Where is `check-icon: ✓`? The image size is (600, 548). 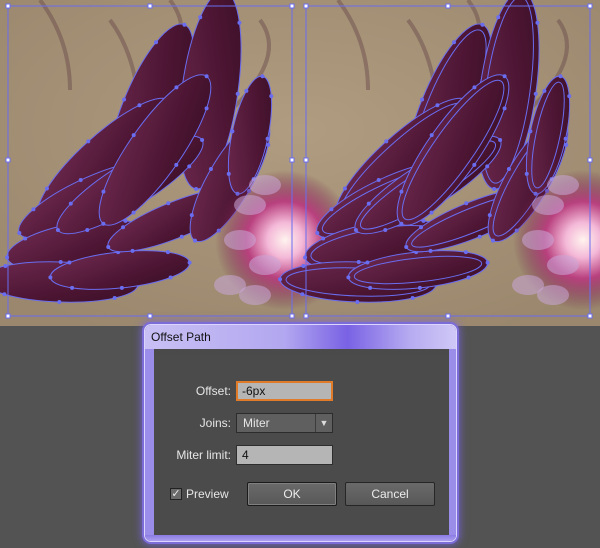
check-icon: ✓ is located at coordinates (176, 494).